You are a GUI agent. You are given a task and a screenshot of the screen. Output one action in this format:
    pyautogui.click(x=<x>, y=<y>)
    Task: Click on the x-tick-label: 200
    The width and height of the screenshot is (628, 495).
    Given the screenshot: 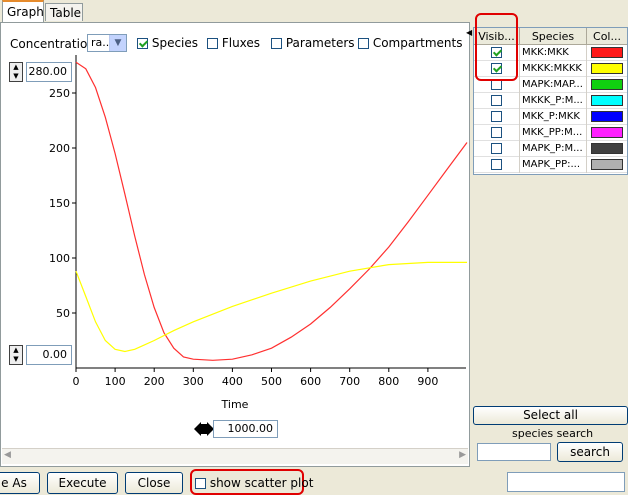 What is the action you would take?
    pyautogui.click(x=154, y=381)
    